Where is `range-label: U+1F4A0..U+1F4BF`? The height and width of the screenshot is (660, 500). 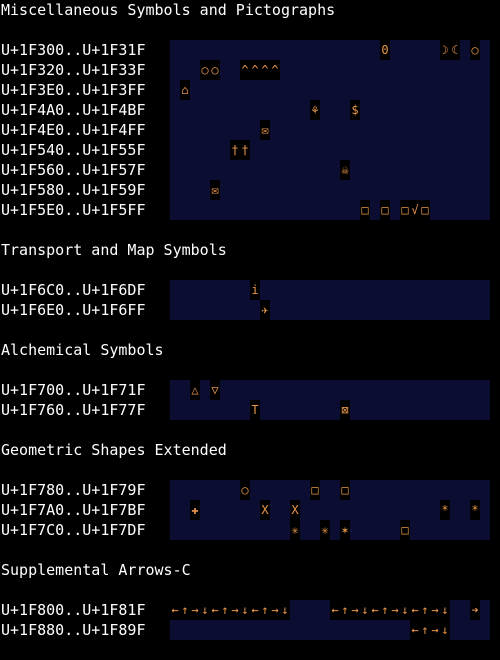
range-label: U+1F4A0..U+1F4BF is located at coordinates (73, 110).